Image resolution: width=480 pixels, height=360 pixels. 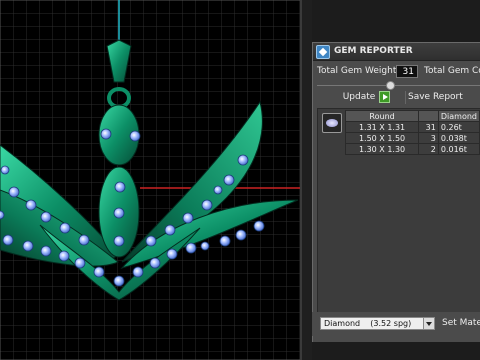 I want to click on material-dropdown: Diamond (3.52 spg), so click(x=377, y=323).